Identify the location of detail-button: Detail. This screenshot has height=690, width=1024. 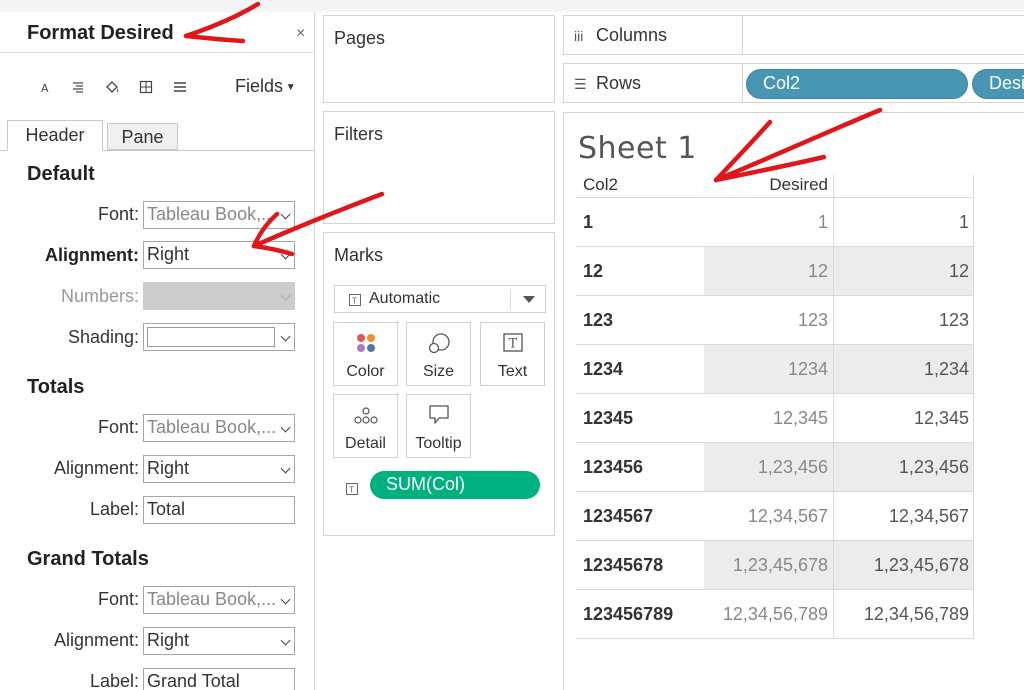
(365, 426).